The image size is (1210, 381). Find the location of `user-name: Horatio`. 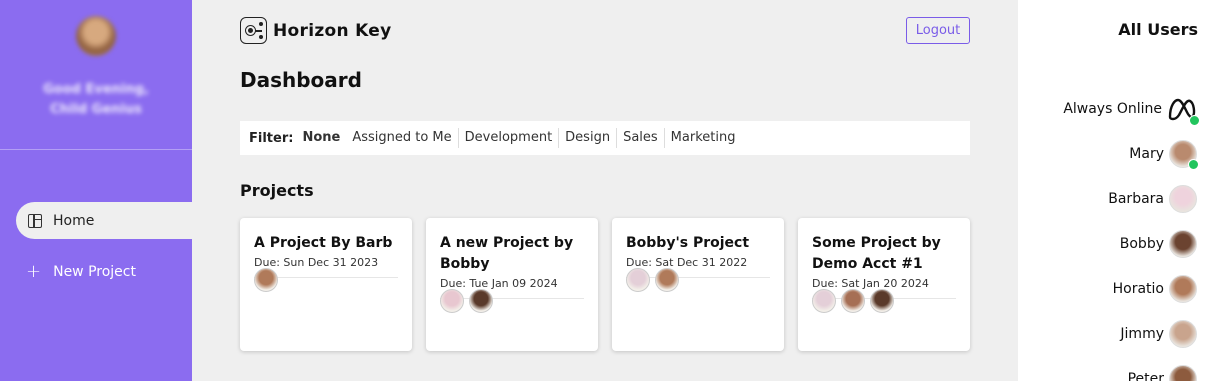

user-name: Horatio is located at coordinates (1138, 289).